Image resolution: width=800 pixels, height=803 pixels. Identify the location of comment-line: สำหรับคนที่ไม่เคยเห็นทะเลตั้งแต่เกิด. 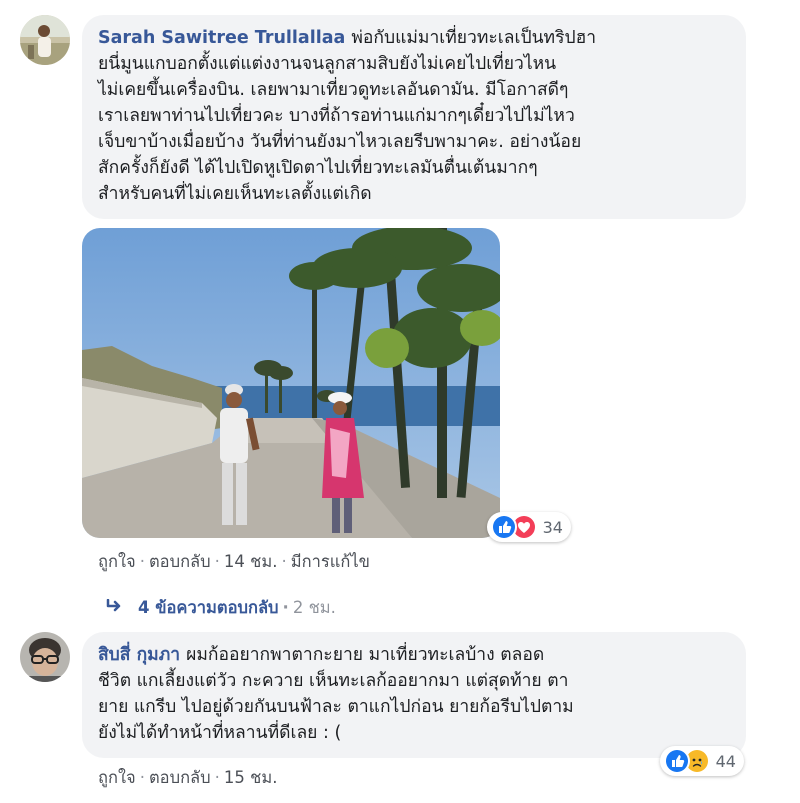
(235, 194).